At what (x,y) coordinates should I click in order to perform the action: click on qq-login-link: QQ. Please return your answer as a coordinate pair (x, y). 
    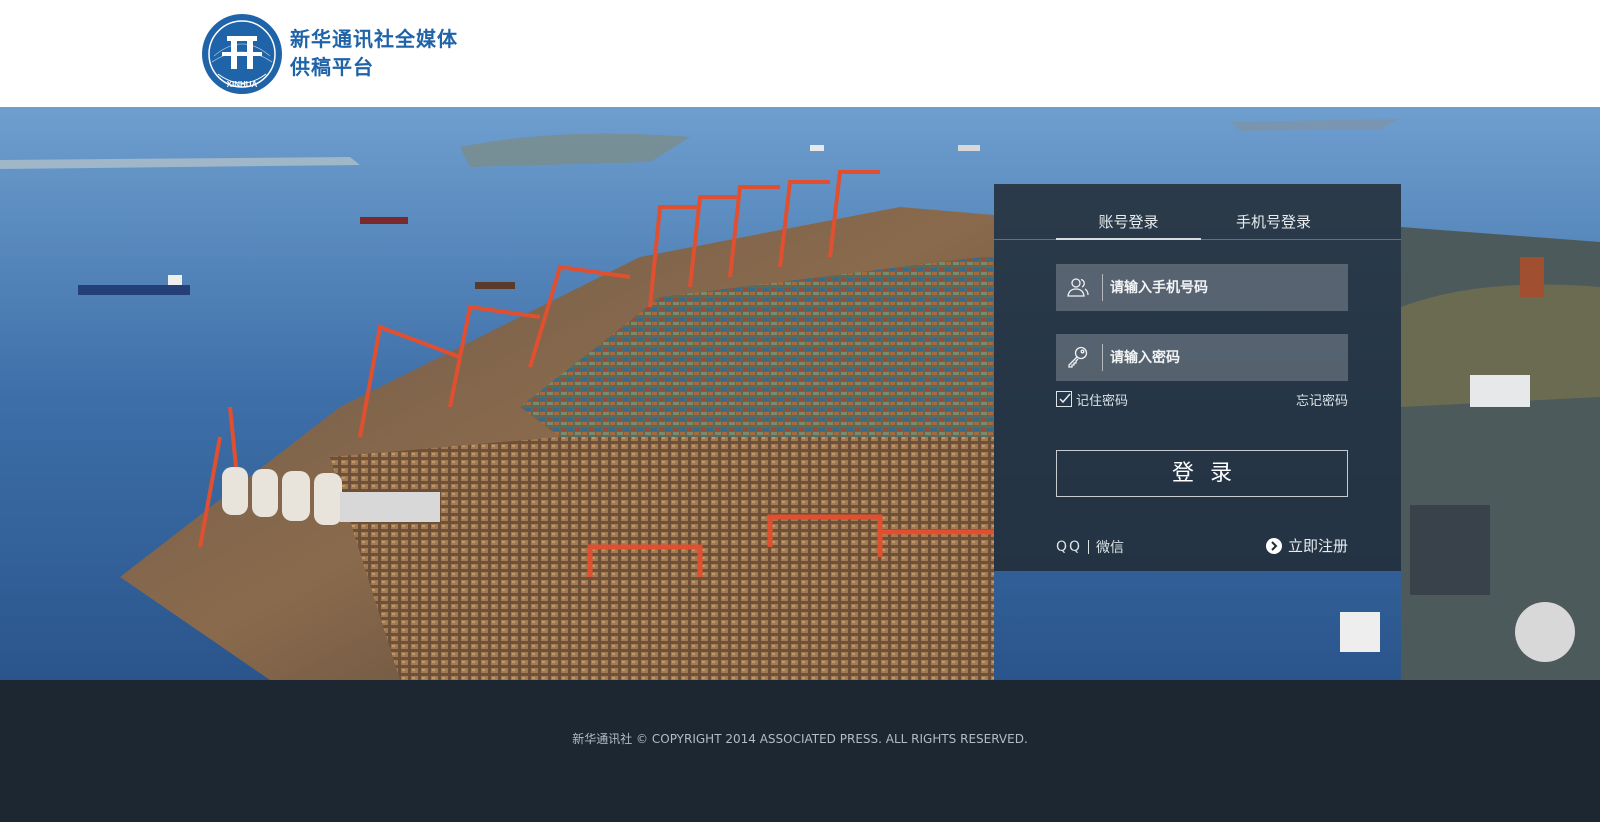
    Looking at the image, I should click on (1069, 547).